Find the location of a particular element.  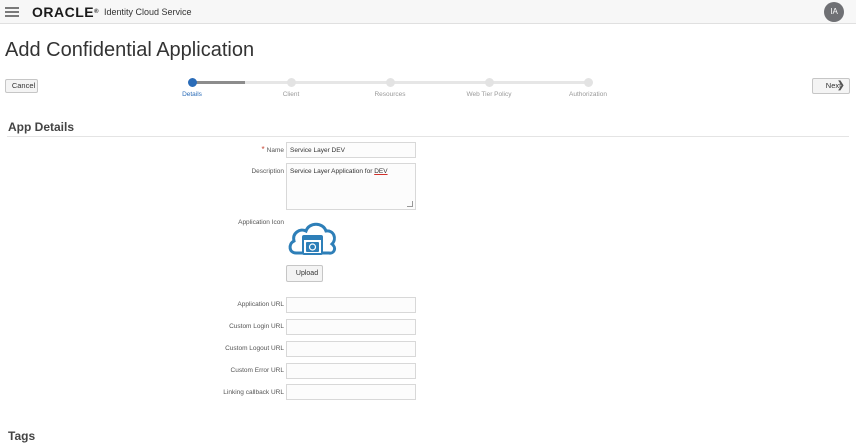

train-label-client: Client is located at coordinates (291, 95).